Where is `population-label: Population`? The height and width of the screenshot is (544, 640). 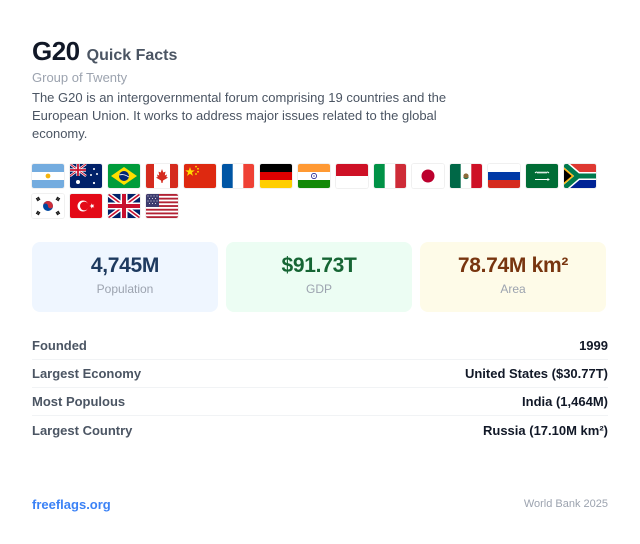
population-label: Population is located at coordinates (125, 289).